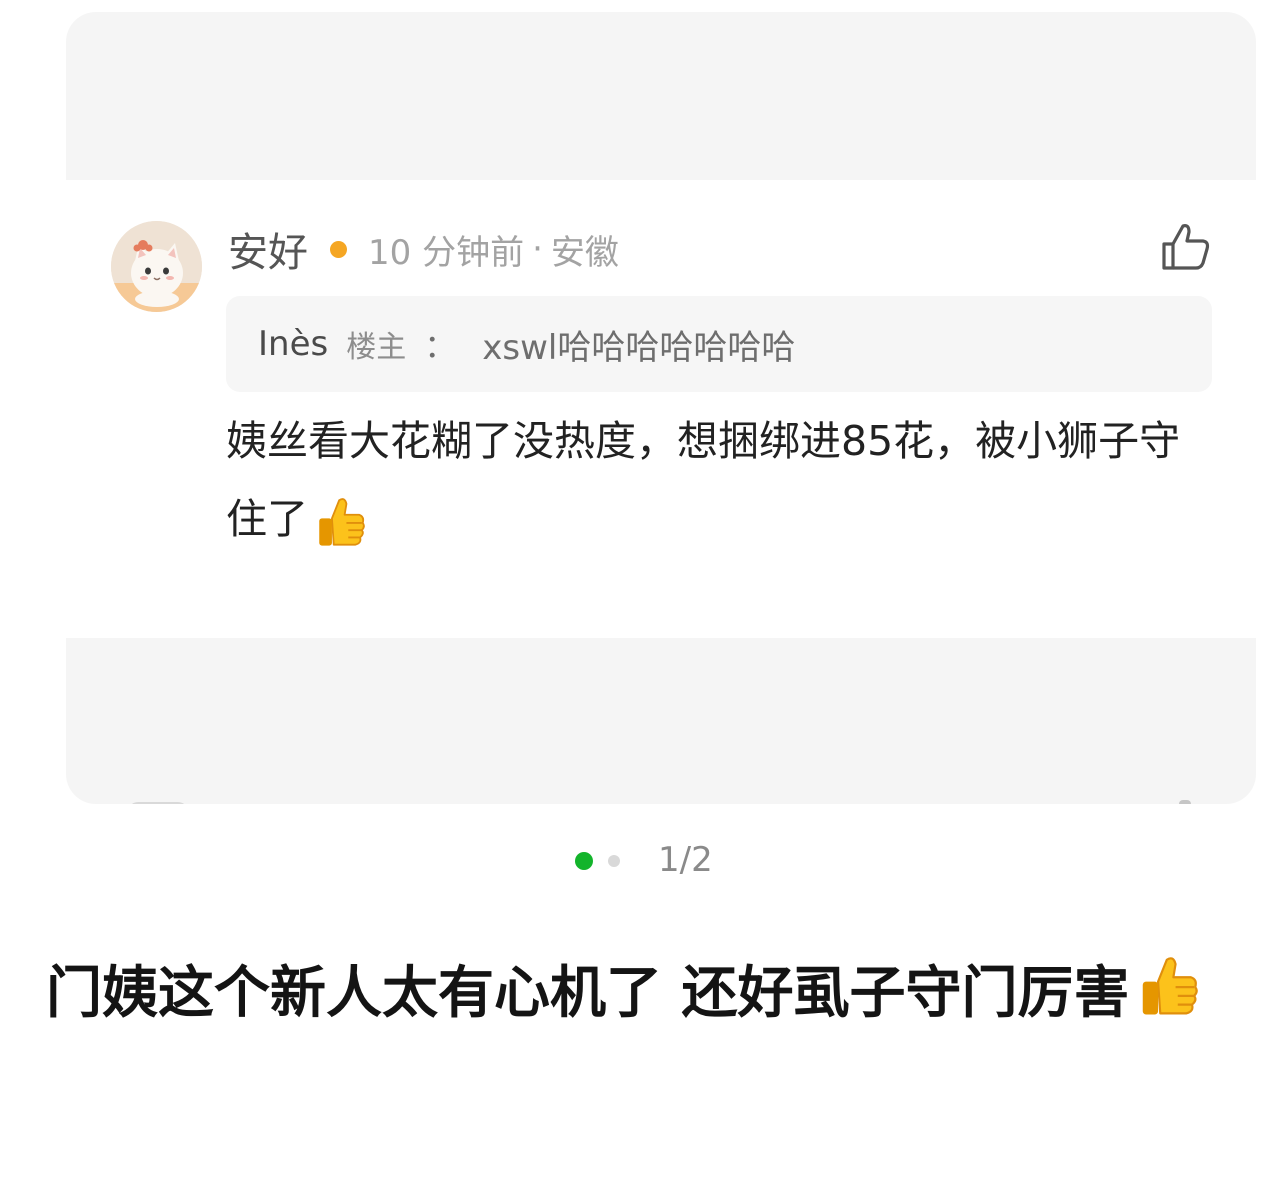  What do you see at coordinates (685, 860) in the screenshot?
I see `page-indicator: 1/2` at bounding box center [685, 860].